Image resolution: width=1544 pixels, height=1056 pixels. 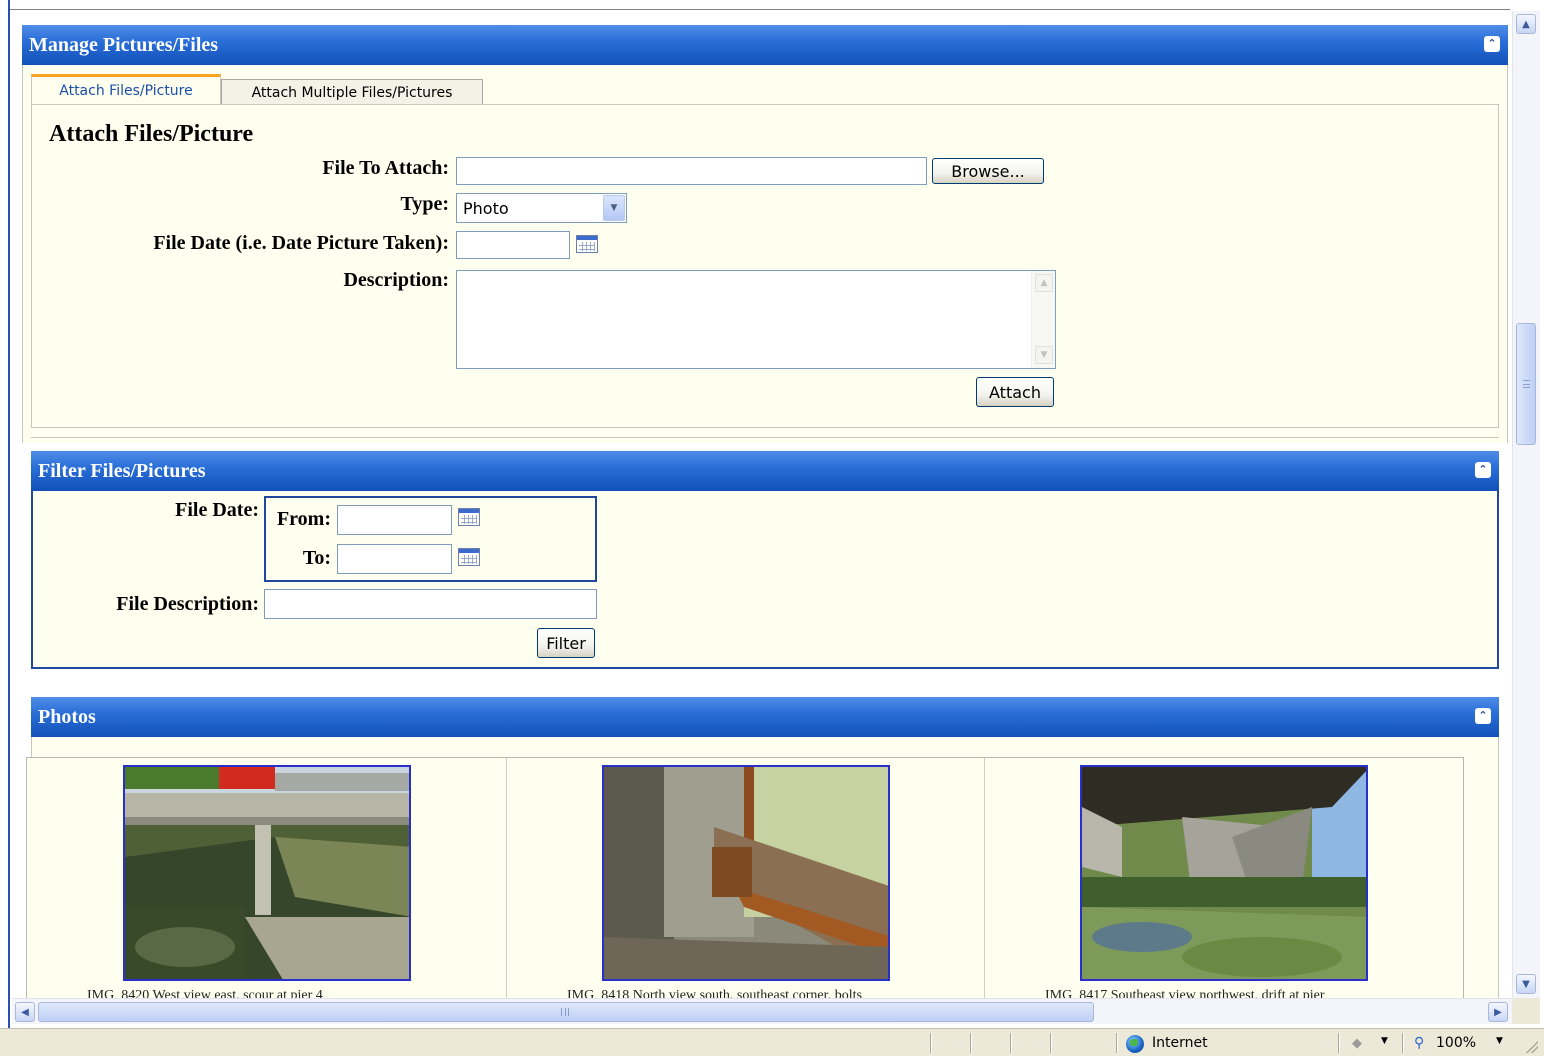 What do you see at coordinates (205, 993) in the screenshot?
I see `photo-caption-1: IMG_8420 West view east, scour at pier 4` at bounding box center [205, 993].